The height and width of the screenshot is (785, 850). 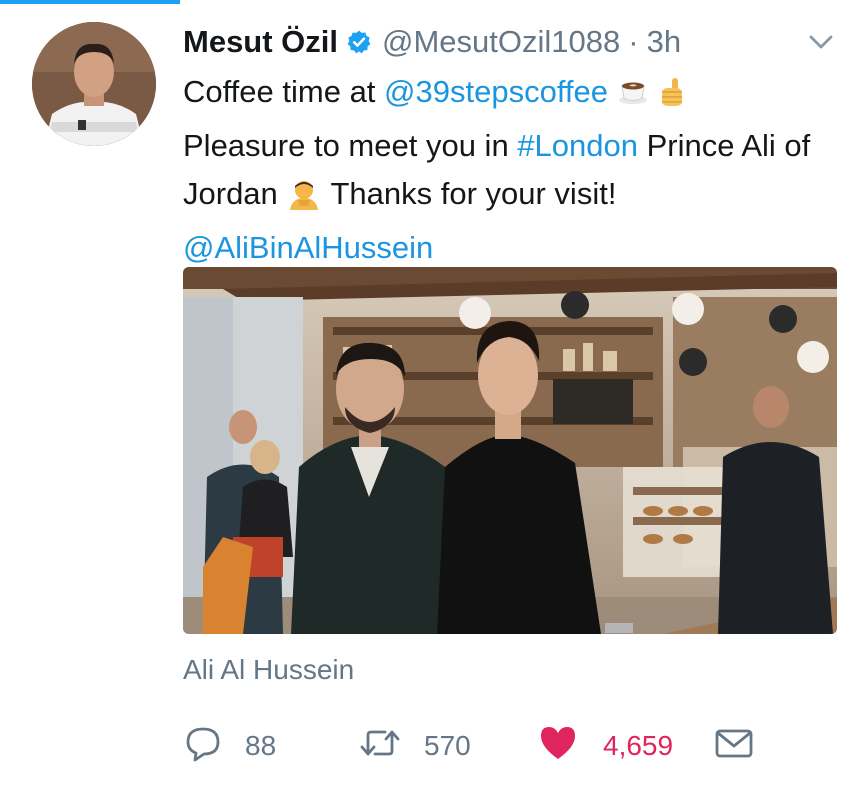 I want to click on retweet-button: 570, so click(x=414, y=746).